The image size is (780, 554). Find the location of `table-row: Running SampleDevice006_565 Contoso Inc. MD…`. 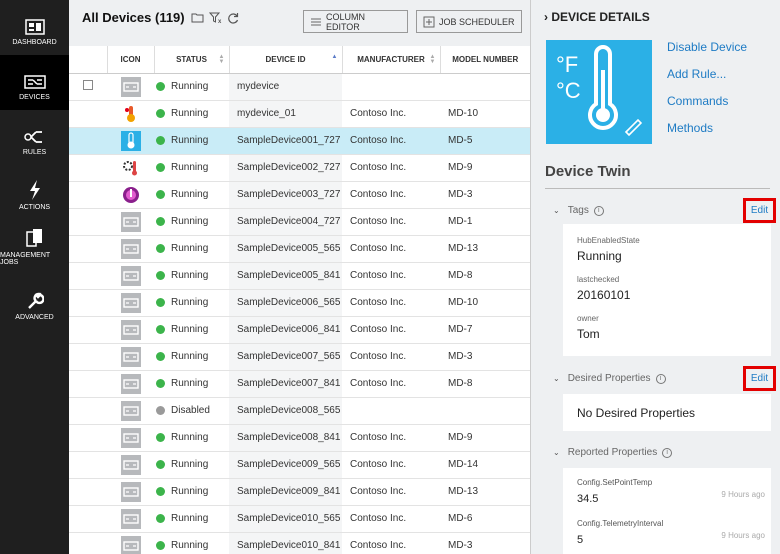

table-row: Running SampleDevice006_565 Contoso Inc. MD… is located at coordinates (299, 303).